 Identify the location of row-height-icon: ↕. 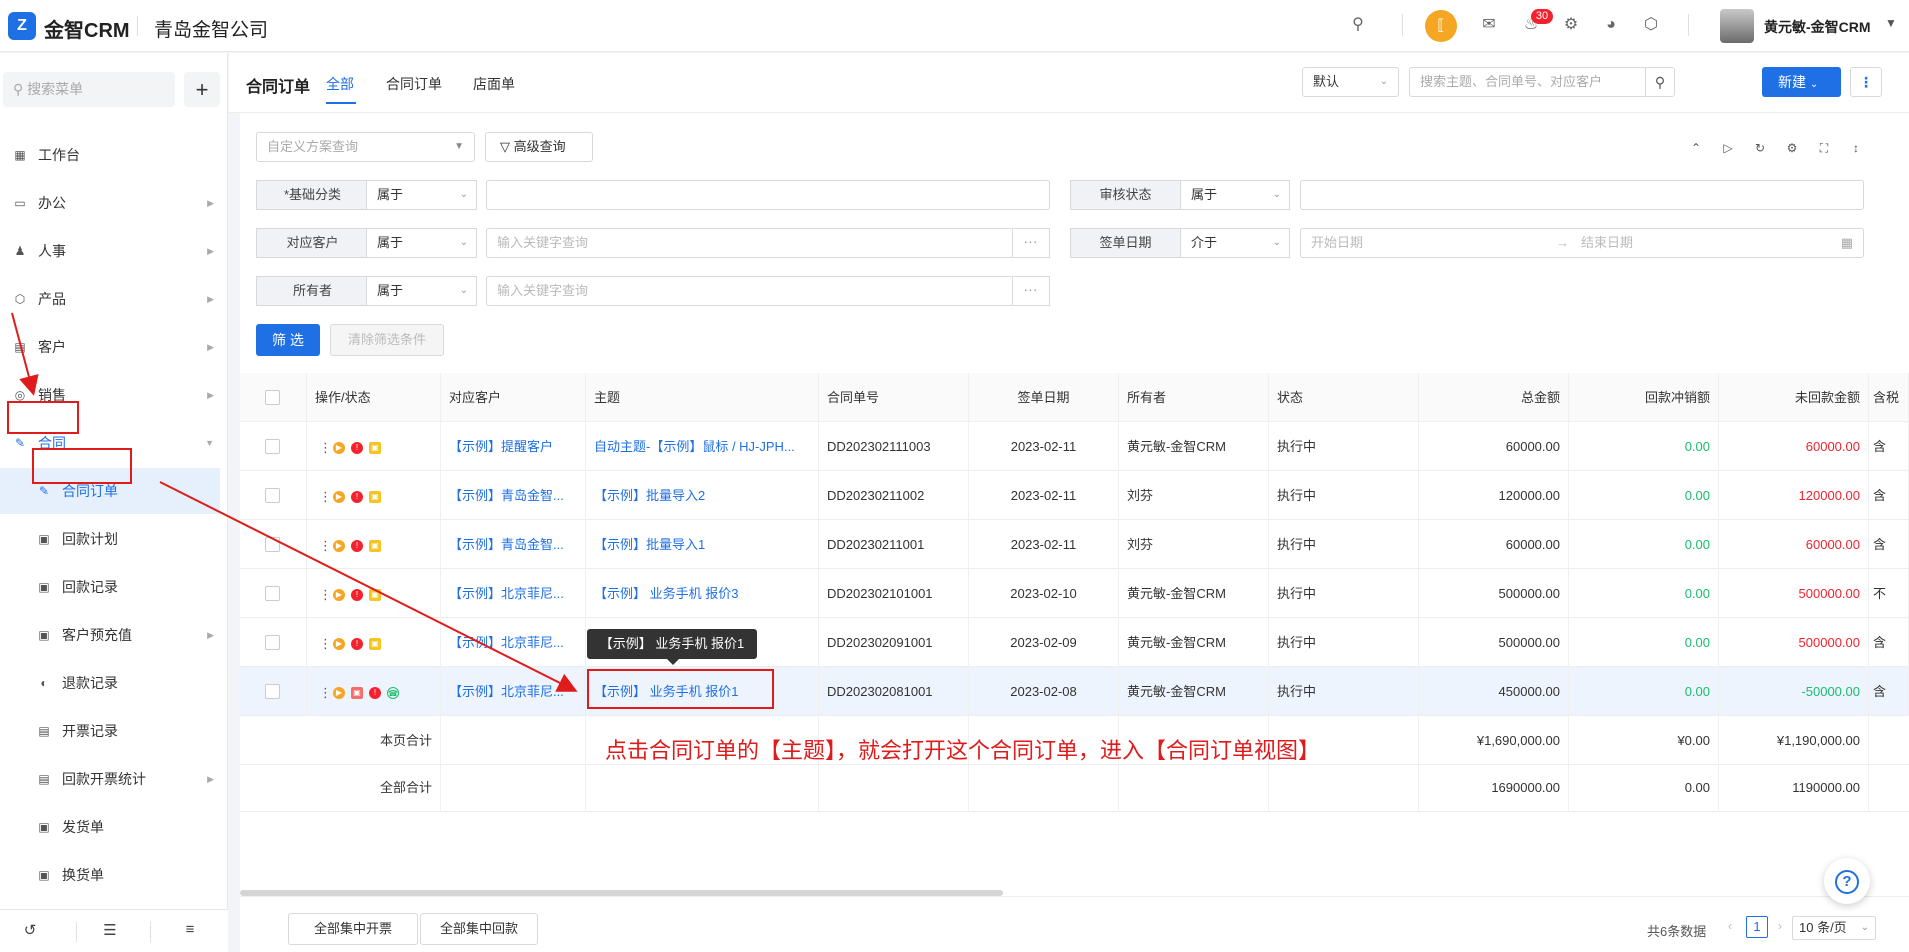
(1856, 148).